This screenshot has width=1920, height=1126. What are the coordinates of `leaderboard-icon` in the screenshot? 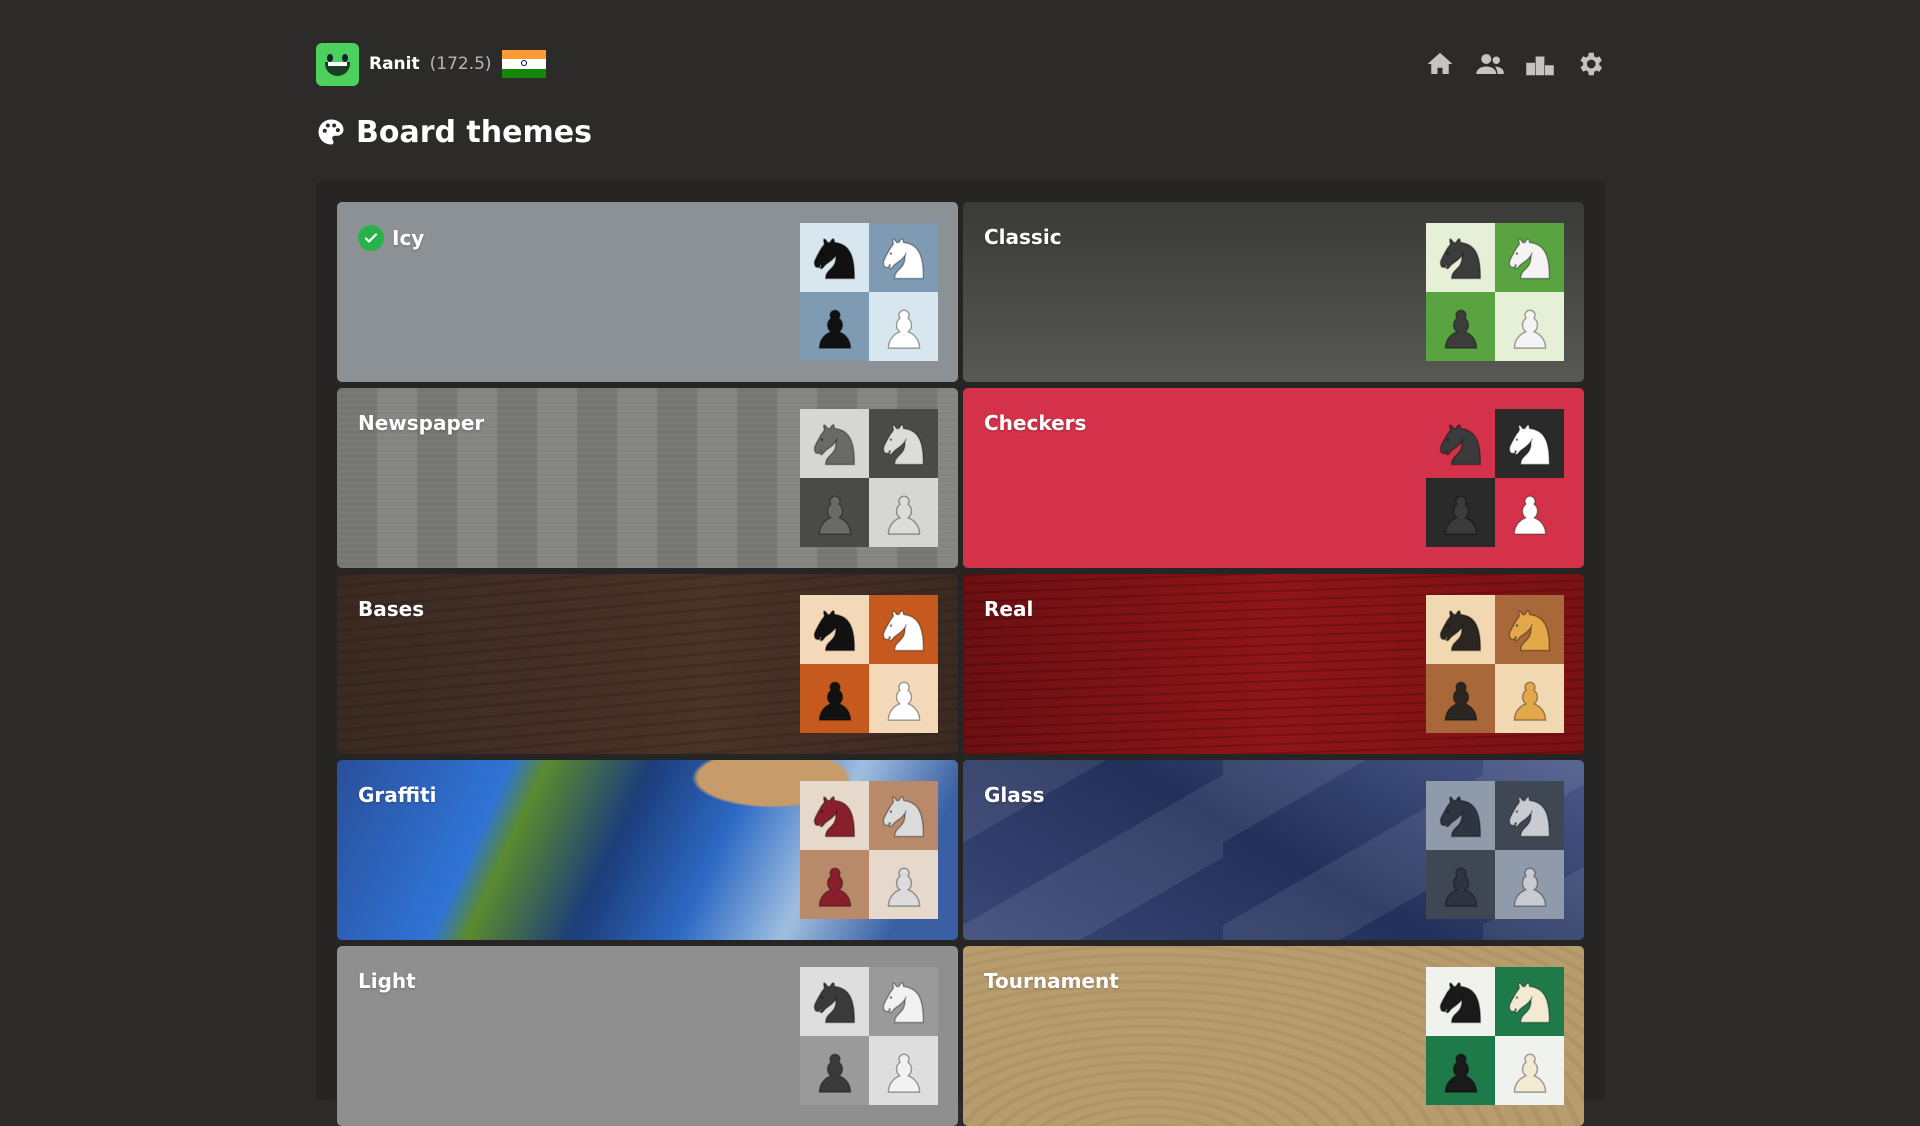 It's located at (1540, 64).